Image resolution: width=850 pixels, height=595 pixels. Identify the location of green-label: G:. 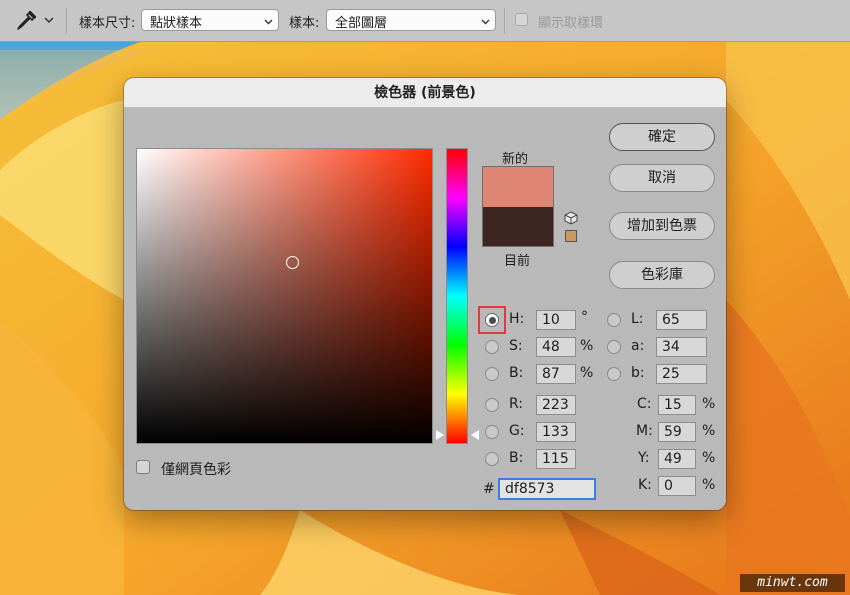
(517, 431).